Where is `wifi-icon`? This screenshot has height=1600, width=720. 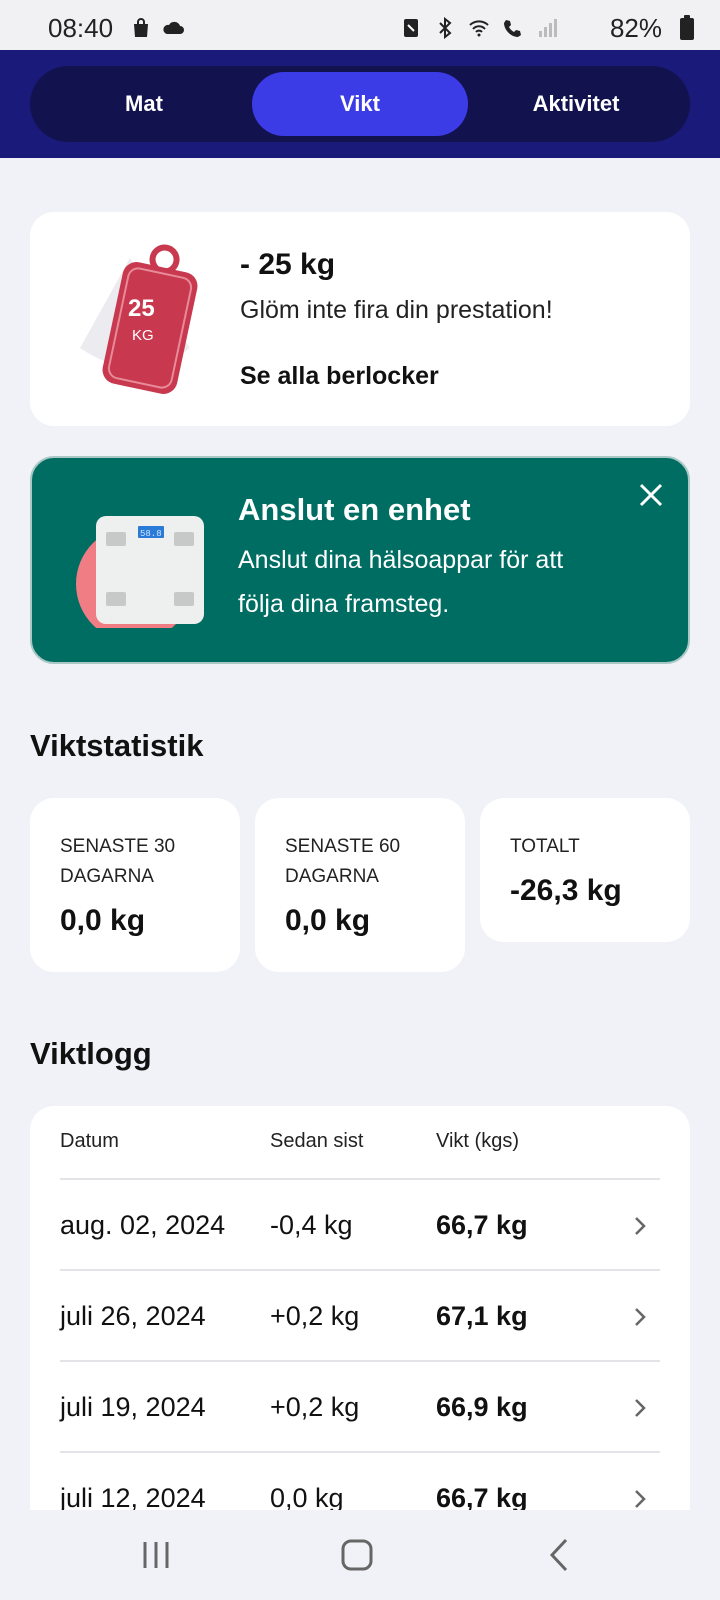
wifi-icon is located at coordinates (479, 28).